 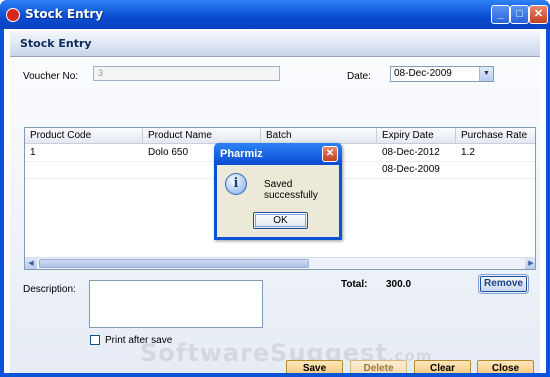 What do you see at coordinates (416, 170) in the screenshot?
I see `cell-expiry-date: 08-Dec-2009` at bounding box center [416, 170].